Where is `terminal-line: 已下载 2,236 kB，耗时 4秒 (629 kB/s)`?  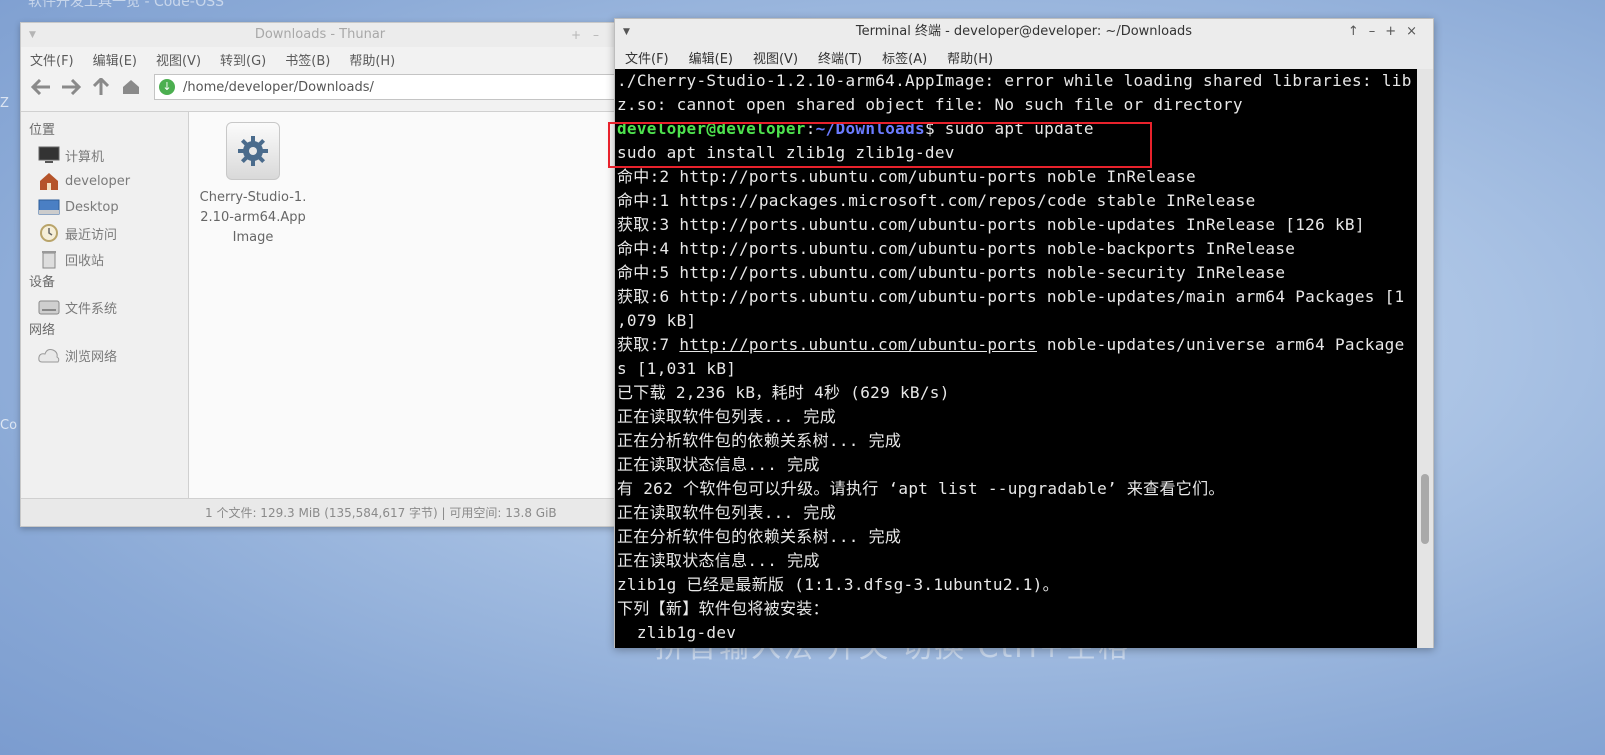 terminal-line: 已下载 2,236 kB，耗时 4秒 (629 kB/s) is located at coordinates (783, 392).